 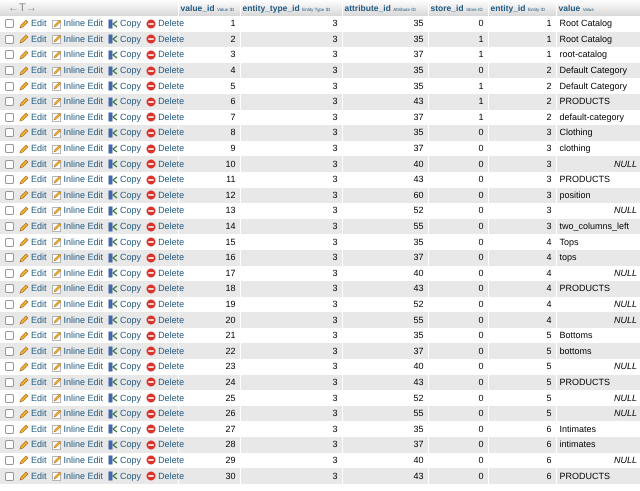 I want to click on column-sort-link: value, so click(x=569, y=7).